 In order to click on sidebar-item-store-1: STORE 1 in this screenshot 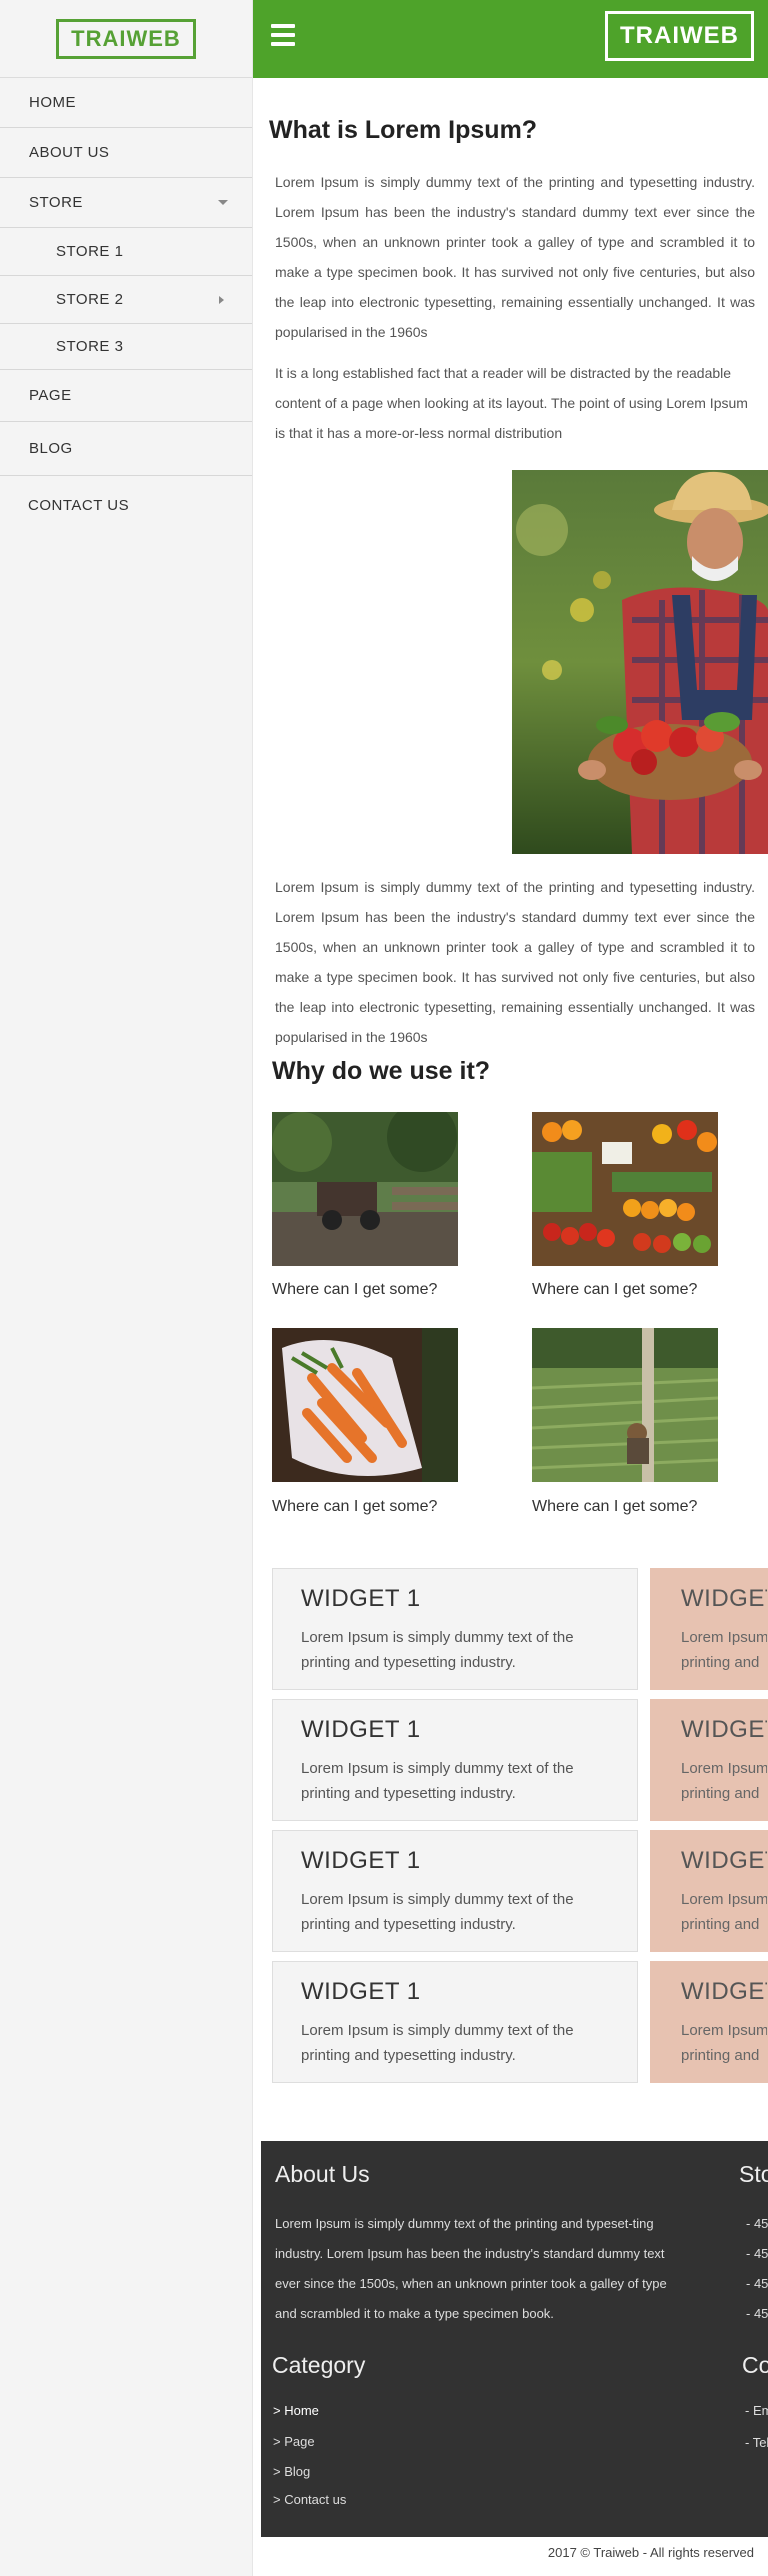, I will do `click(126, 252)`.